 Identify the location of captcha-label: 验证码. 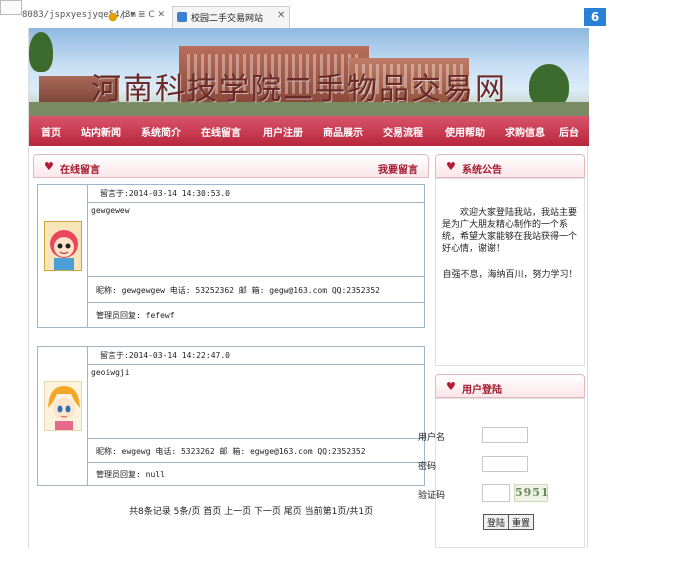
(432, 496).